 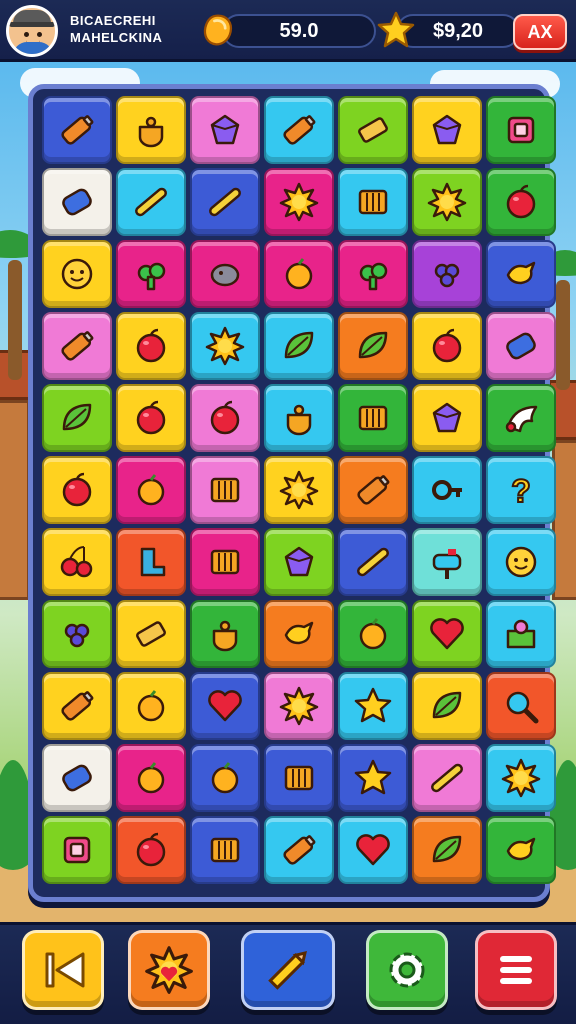 I want to click on gift-icon, so click(x=521, y=634).